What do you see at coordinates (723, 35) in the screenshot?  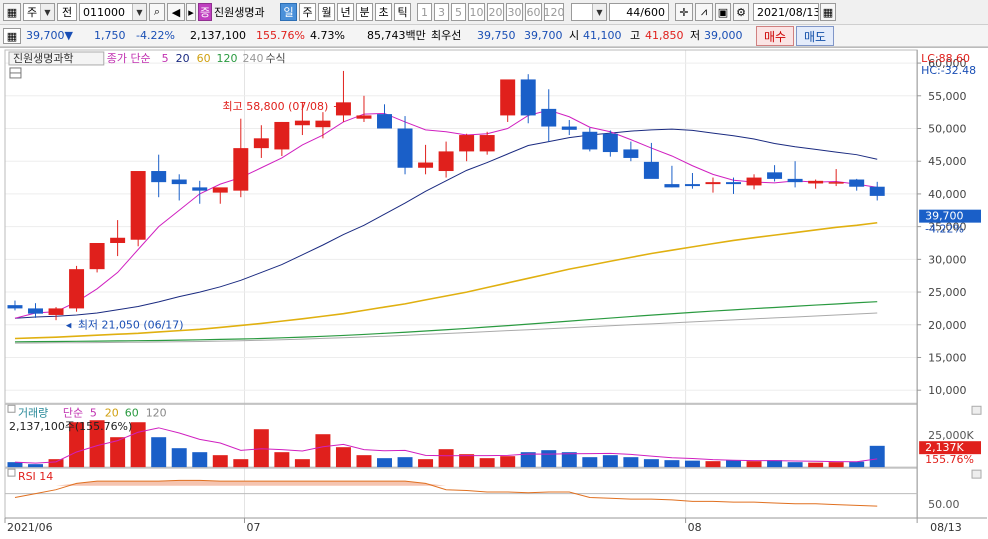 I see `low-value: 39,000` at bounding box center [723, 35].